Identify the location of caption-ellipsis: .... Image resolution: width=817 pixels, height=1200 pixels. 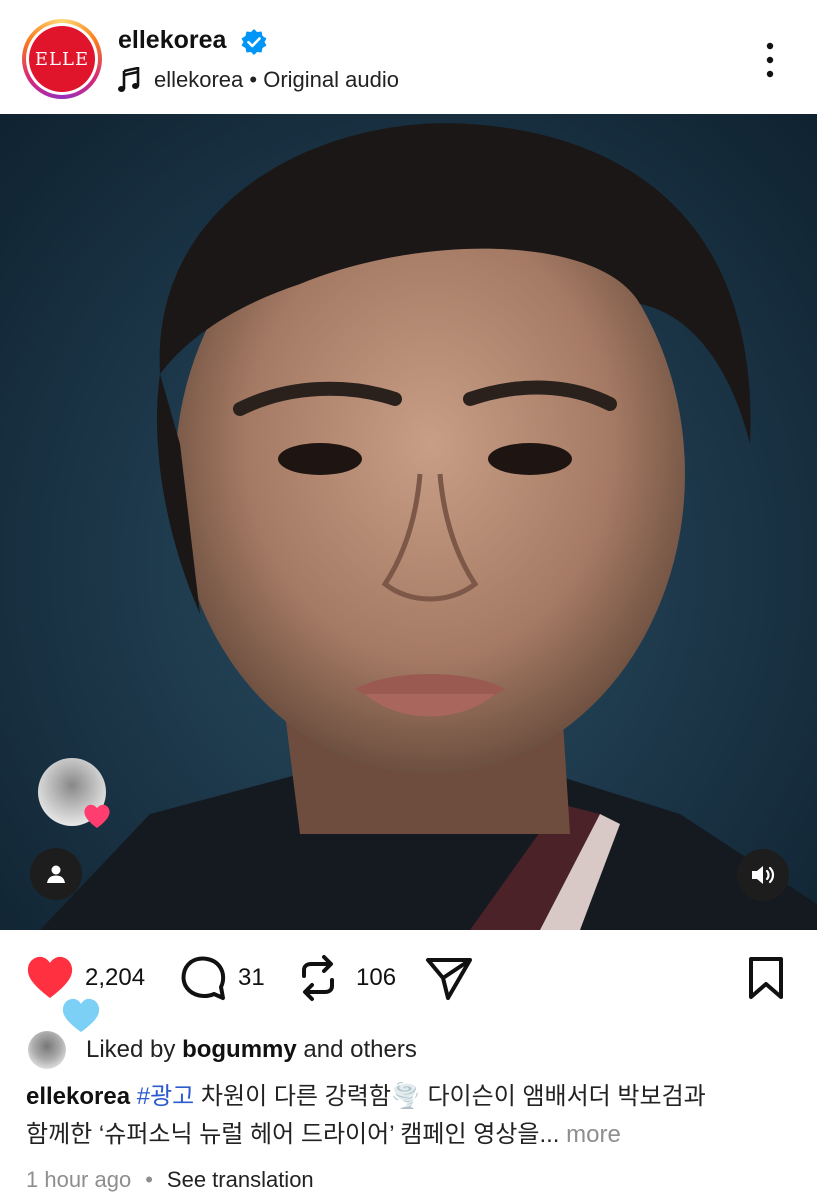
(549, 1134).